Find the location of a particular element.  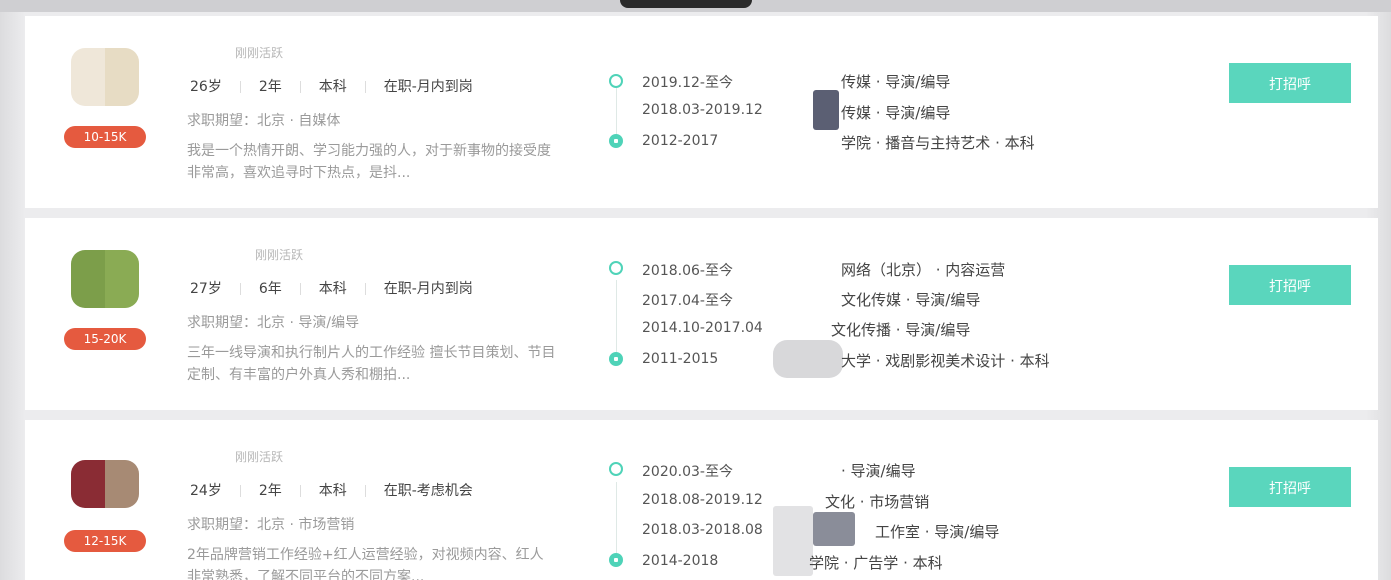

job-expectation: 求职期望：北京 · 导演/编导 is located at coordinates (273, 323).